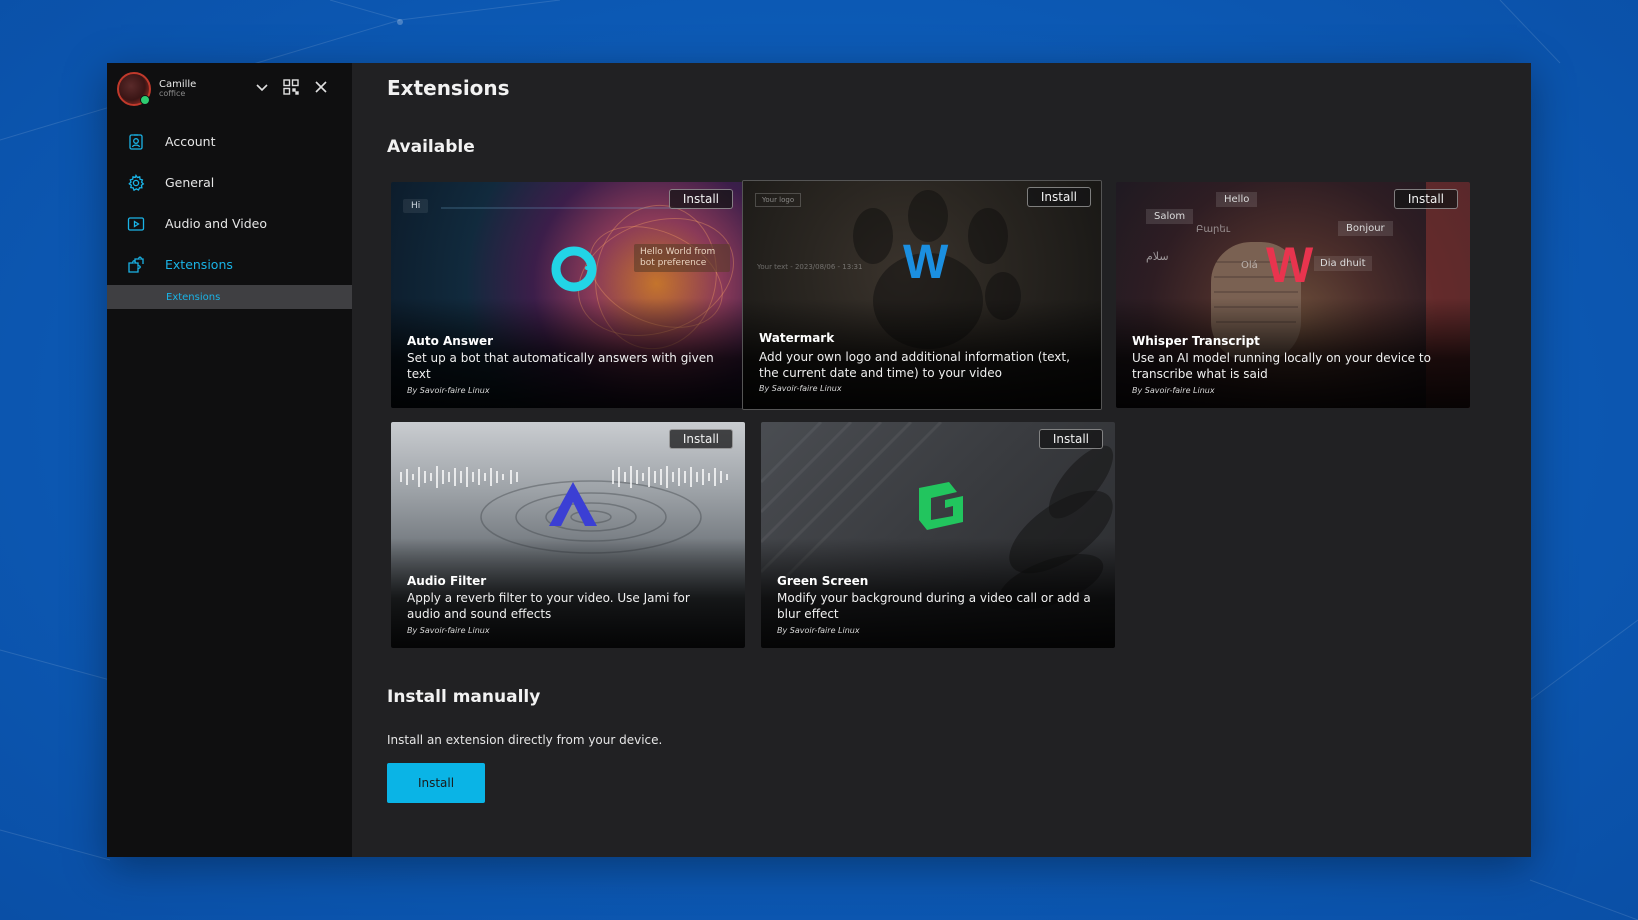  What do you see at coordinates (450, 341) in the screenshot?
I see `extension-name: Auto Answer` at bounding box center [450, 341].